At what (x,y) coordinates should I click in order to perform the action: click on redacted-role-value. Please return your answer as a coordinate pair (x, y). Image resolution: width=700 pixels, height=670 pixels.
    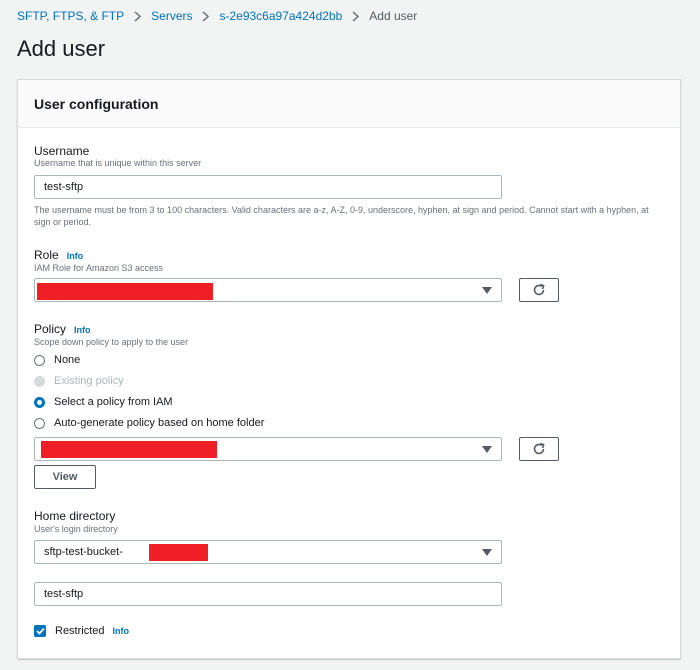
    Looking at the image, I should click on (125, 291).